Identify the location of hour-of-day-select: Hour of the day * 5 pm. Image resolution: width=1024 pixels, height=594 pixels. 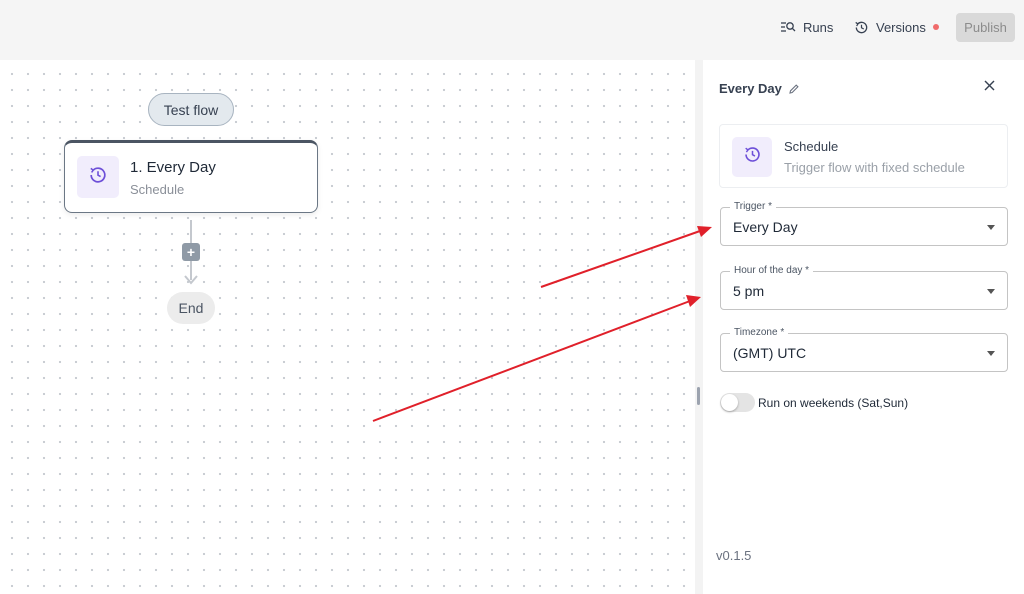
(864, 287).